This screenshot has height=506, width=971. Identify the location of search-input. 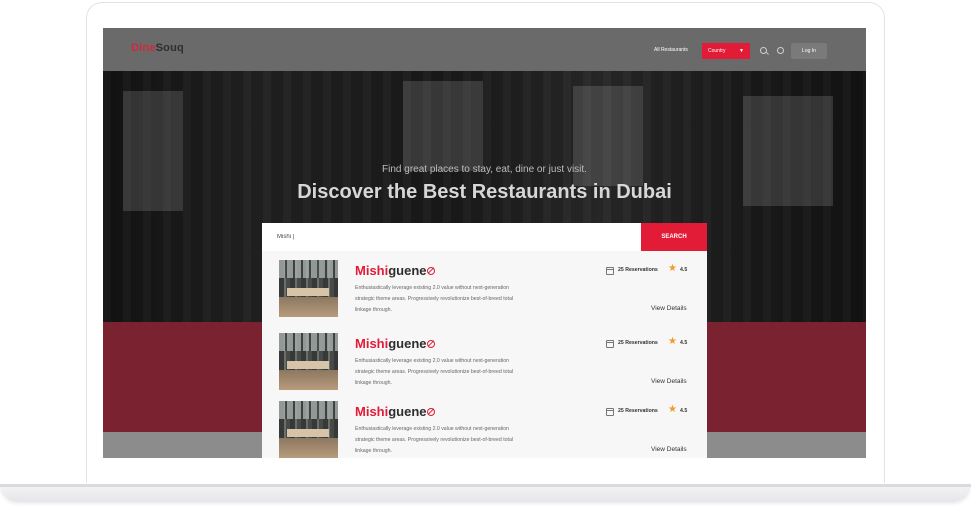
(451, 237).